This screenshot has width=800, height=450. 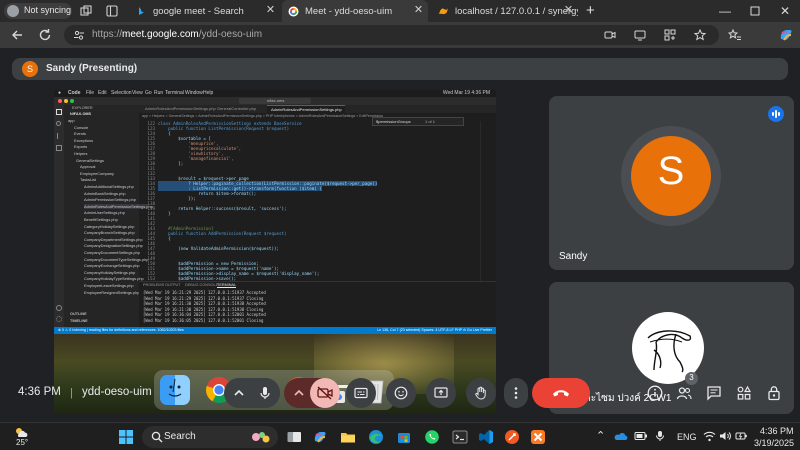 What do you see at coordinates (641, 436) in the screenshot?
I see `battery-status-icon` at bounding box center [641, 436].